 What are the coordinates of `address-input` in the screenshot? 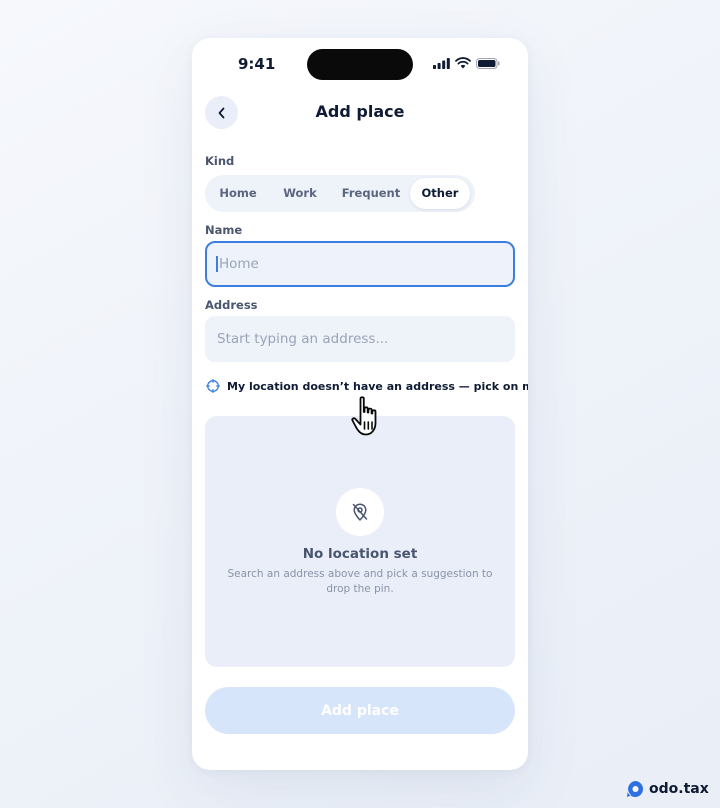 It's located at (360, 339).